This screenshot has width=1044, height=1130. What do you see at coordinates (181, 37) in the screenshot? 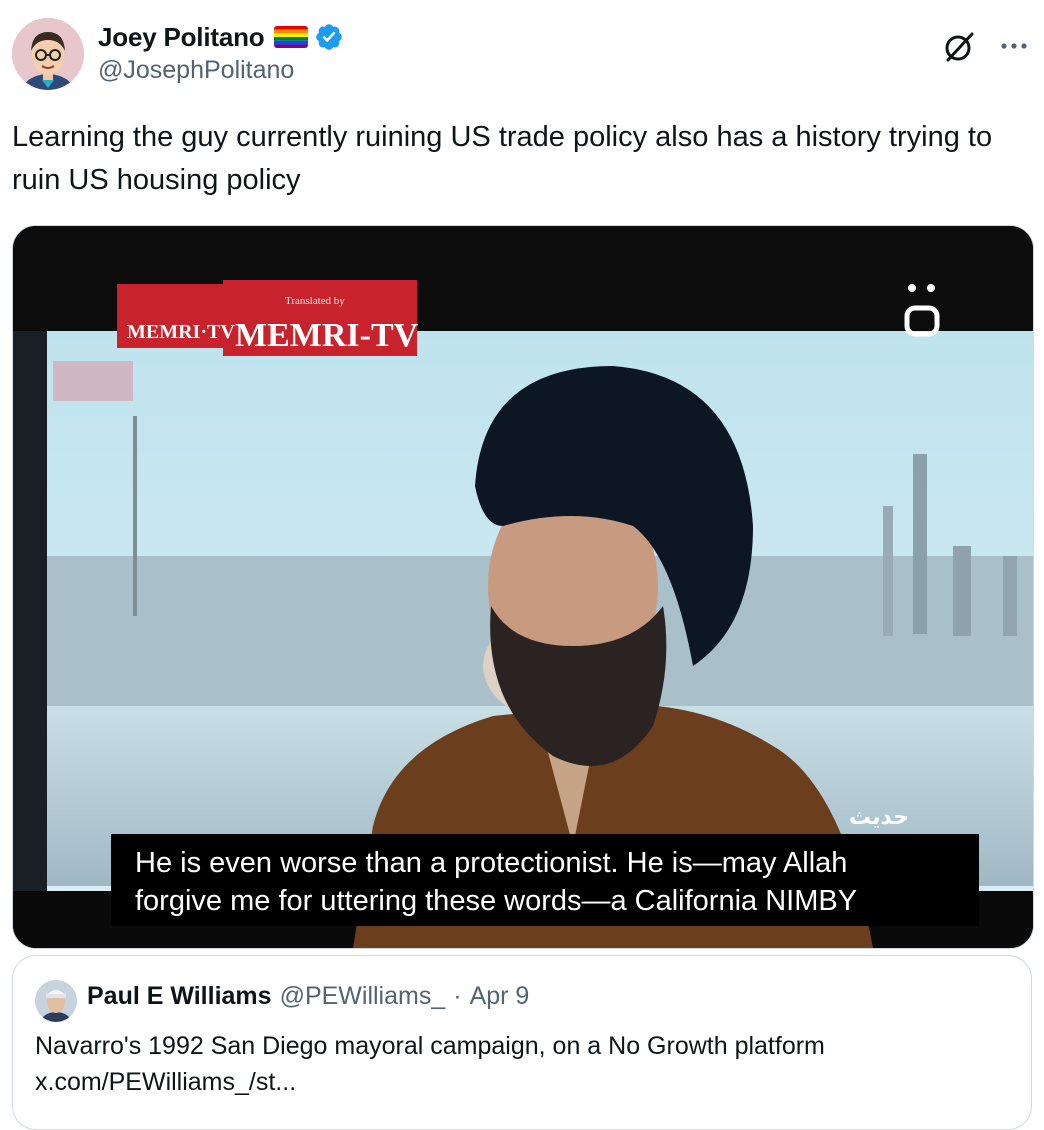
I see `author-display-name: Joey Politano` at bounding box center [181, 37].